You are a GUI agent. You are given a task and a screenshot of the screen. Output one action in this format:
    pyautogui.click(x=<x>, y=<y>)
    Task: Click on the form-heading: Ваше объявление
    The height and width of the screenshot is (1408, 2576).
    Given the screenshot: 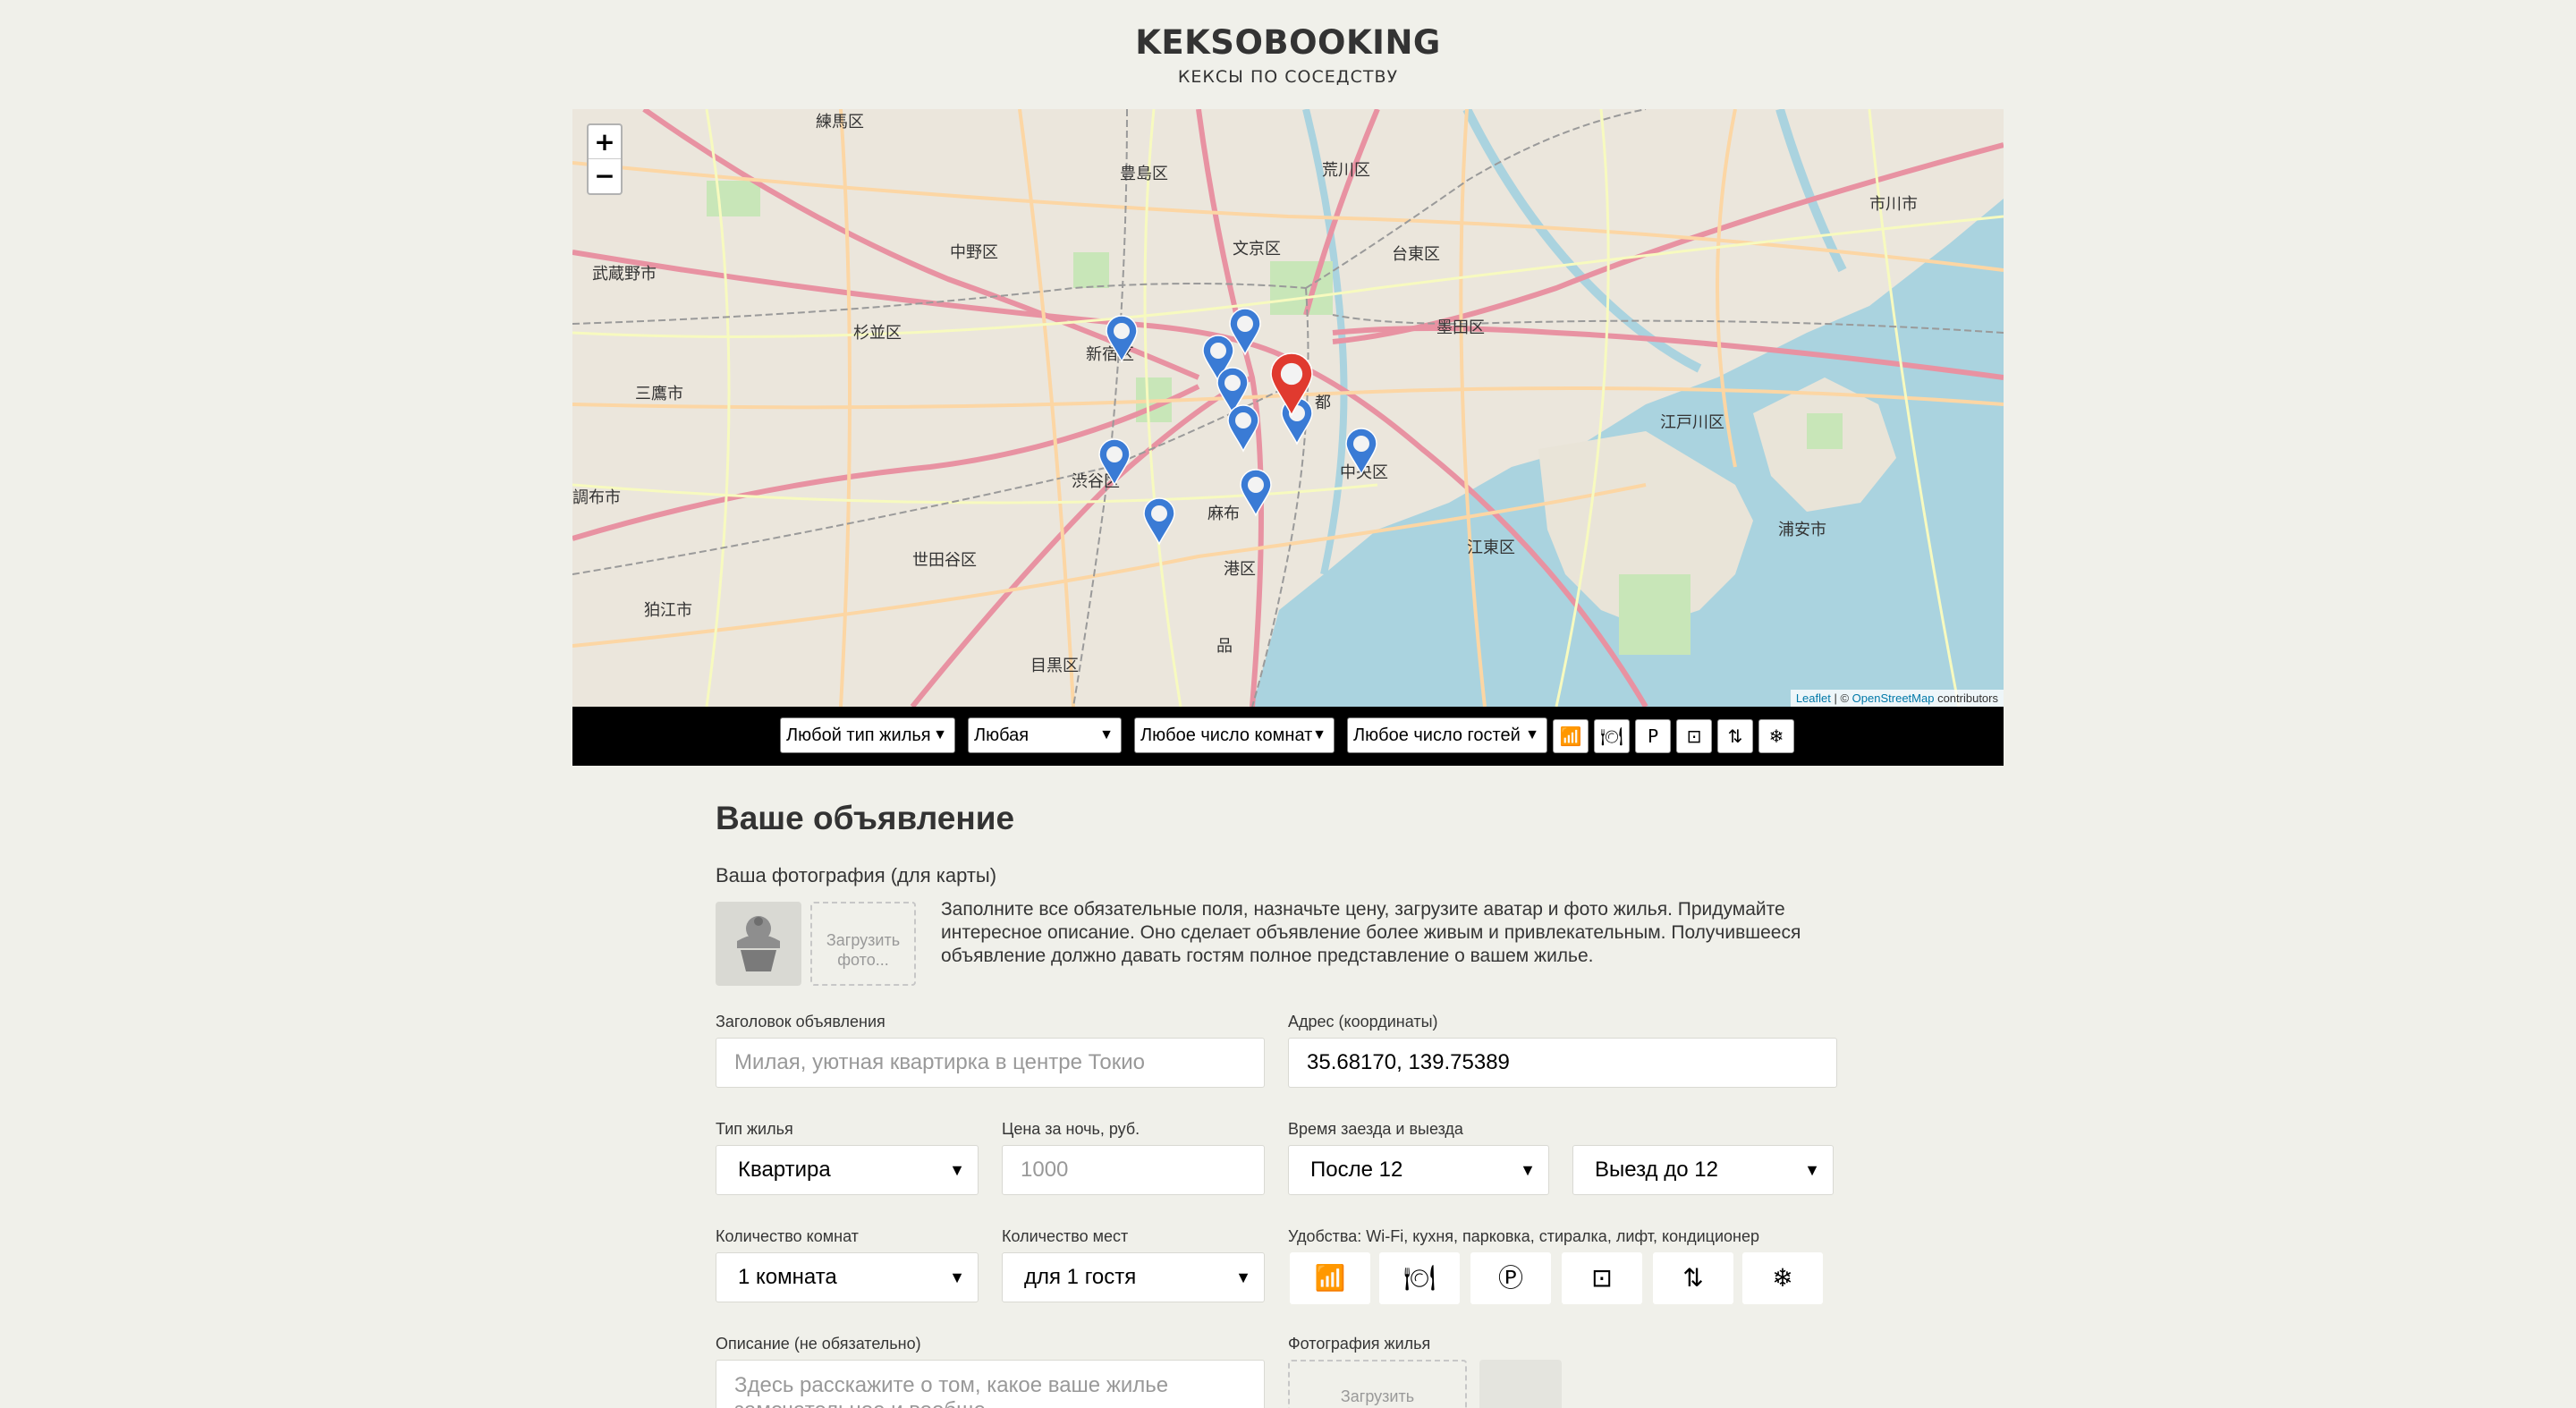 What is the action you would take?
    pyautogui.click(x=865, y=818)
    